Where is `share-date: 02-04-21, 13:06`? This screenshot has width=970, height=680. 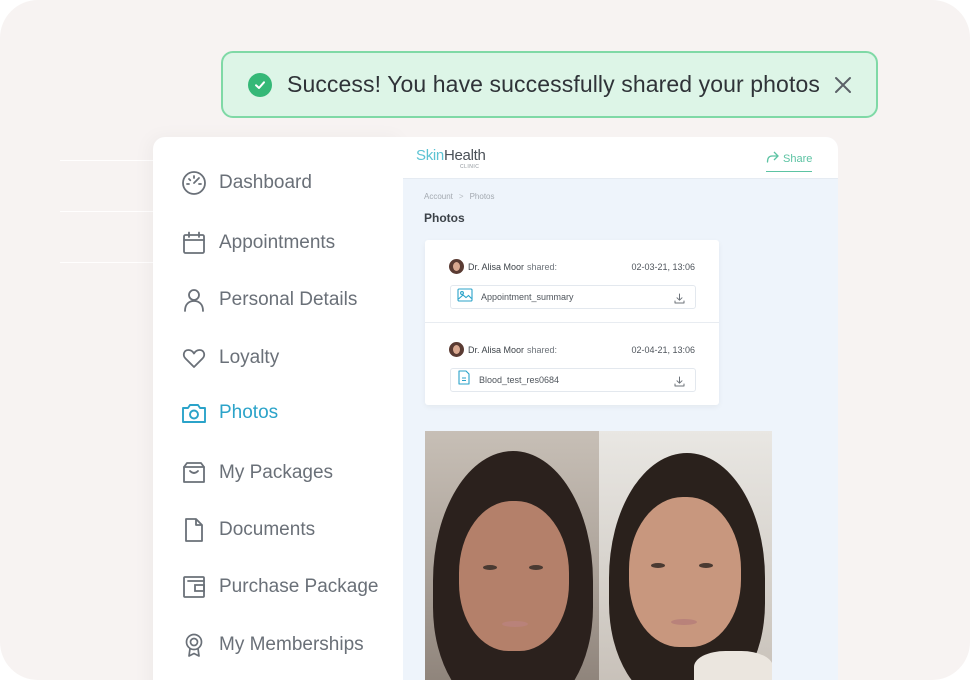 share-date: 02-04-21, 13:06 is located at coordinates (663, 350).